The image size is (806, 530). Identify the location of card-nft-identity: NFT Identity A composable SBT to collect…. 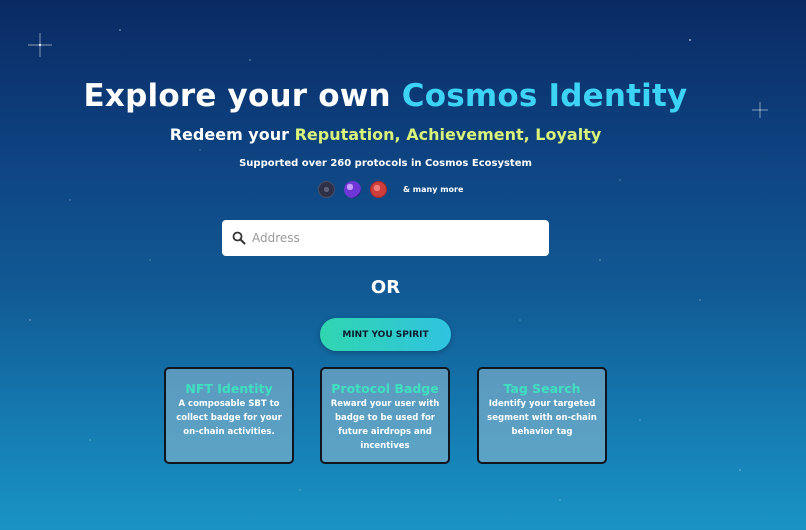
(229, 415).